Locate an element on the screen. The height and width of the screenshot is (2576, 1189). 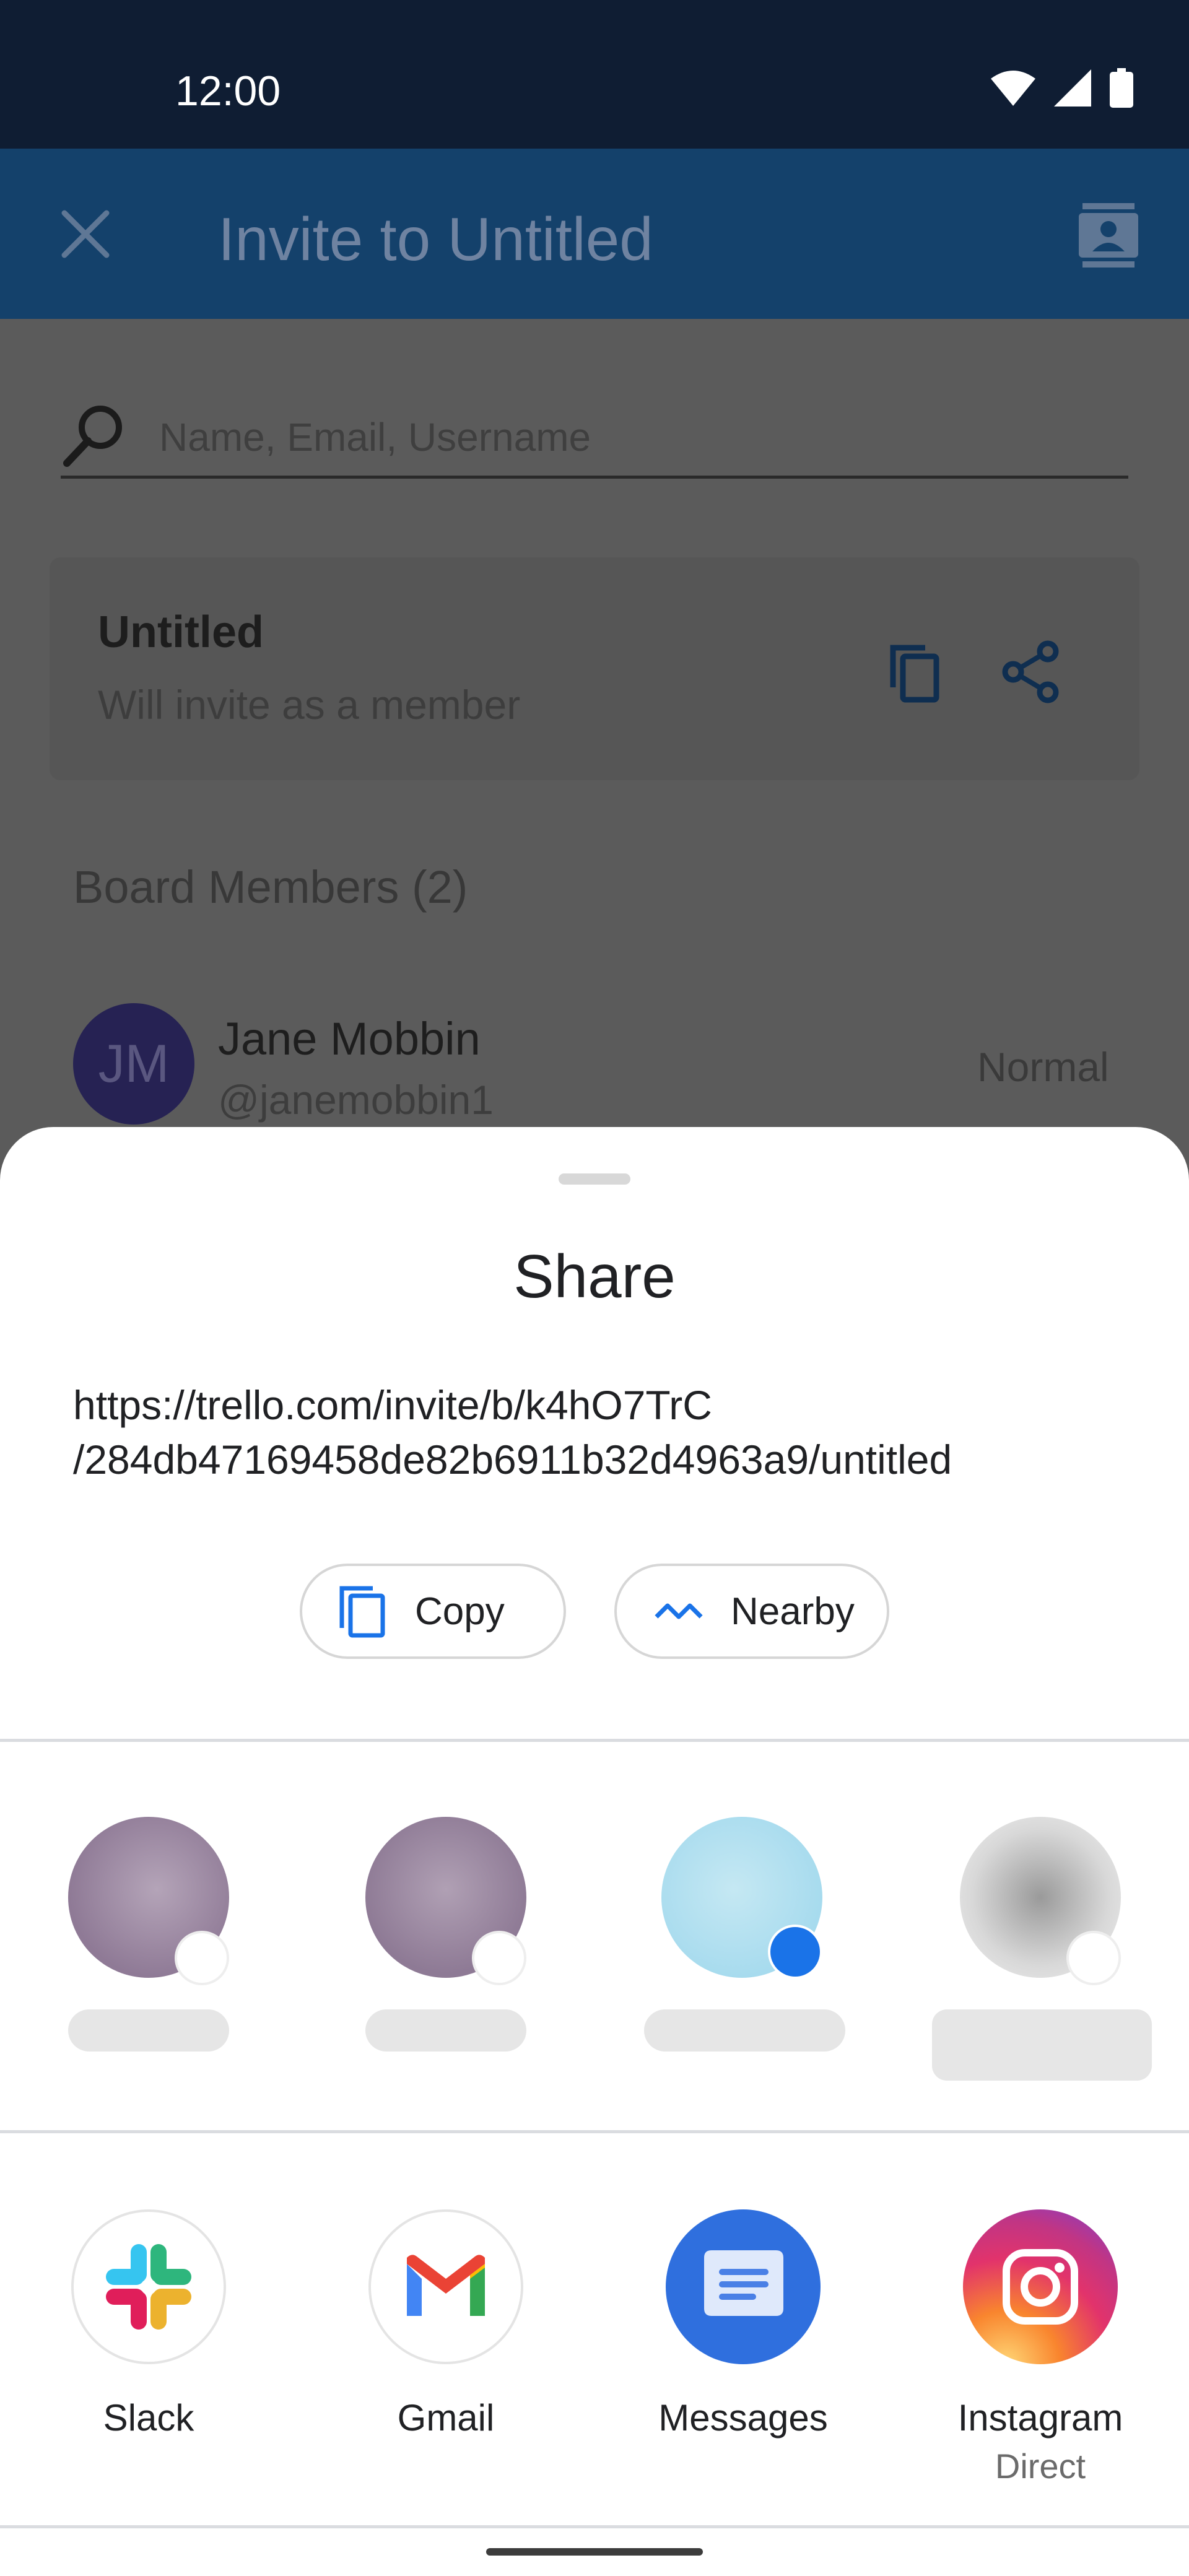
gmail-icon is located at coordinates (446, 2285).